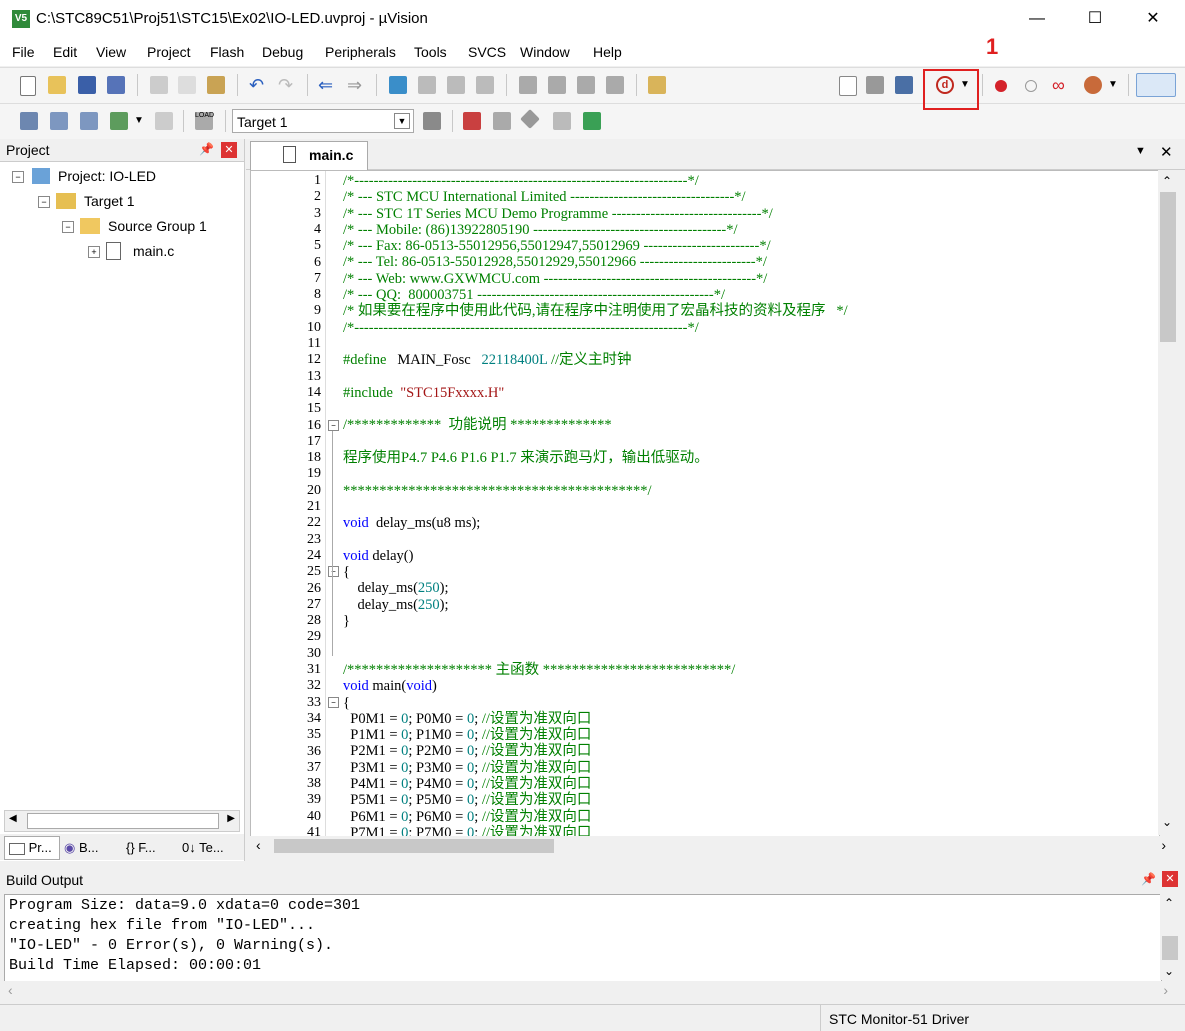  What do you see at coordinates (557, 85) in the screenshot?
I see `unindent-icon` at bounding box center [557, 85].